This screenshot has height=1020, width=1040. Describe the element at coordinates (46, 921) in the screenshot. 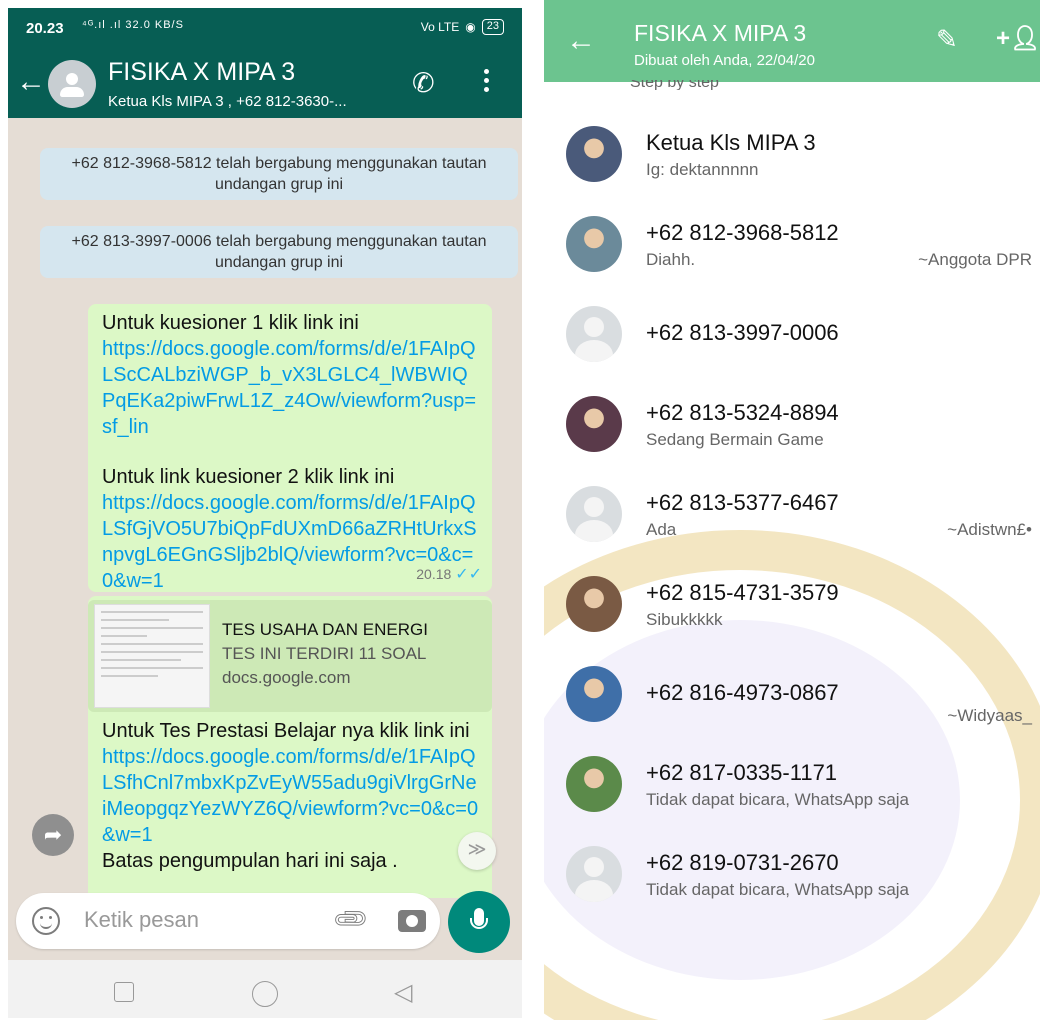

I see `emoji-icon` at that location.